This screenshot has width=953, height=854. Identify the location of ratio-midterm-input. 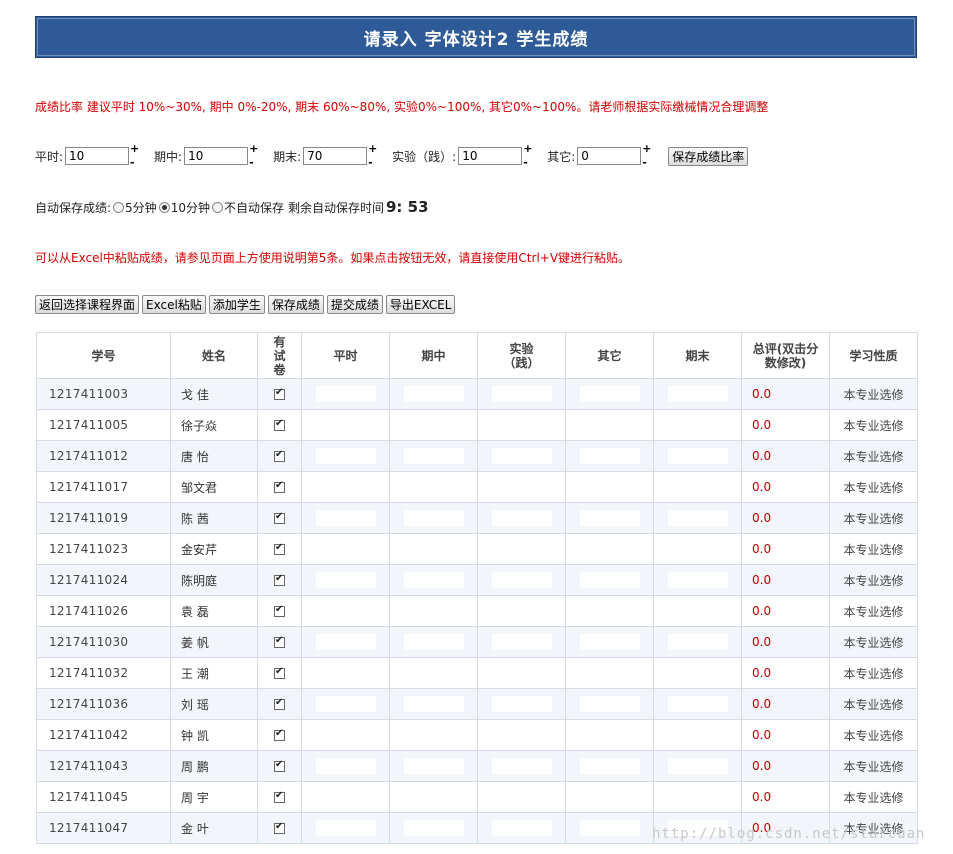
(216, 156).